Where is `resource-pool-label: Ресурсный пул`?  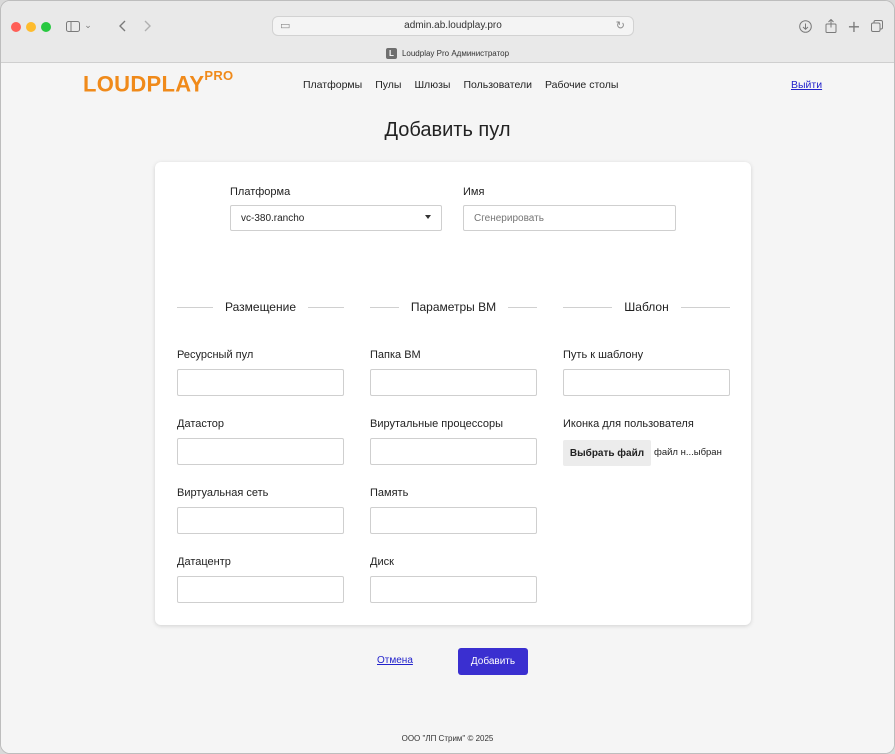
resource-pool-label: Ресурсный пул is located at coordinates (215, 355).